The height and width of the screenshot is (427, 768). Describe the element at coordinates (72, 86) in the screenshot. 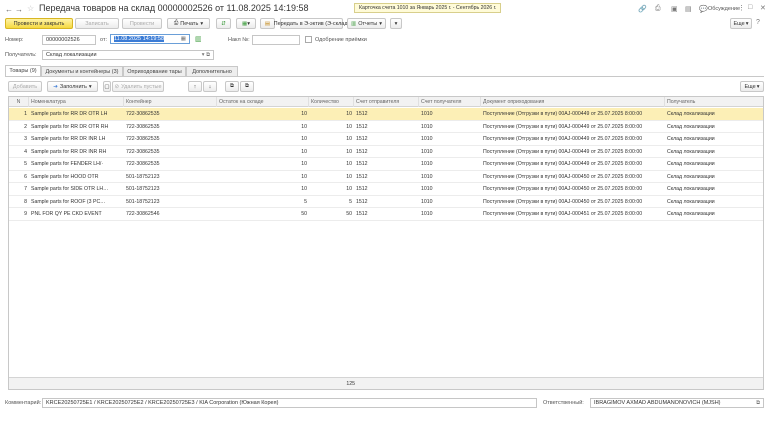

I see `fill-button: ➔ Заполнить ▾` at that location.